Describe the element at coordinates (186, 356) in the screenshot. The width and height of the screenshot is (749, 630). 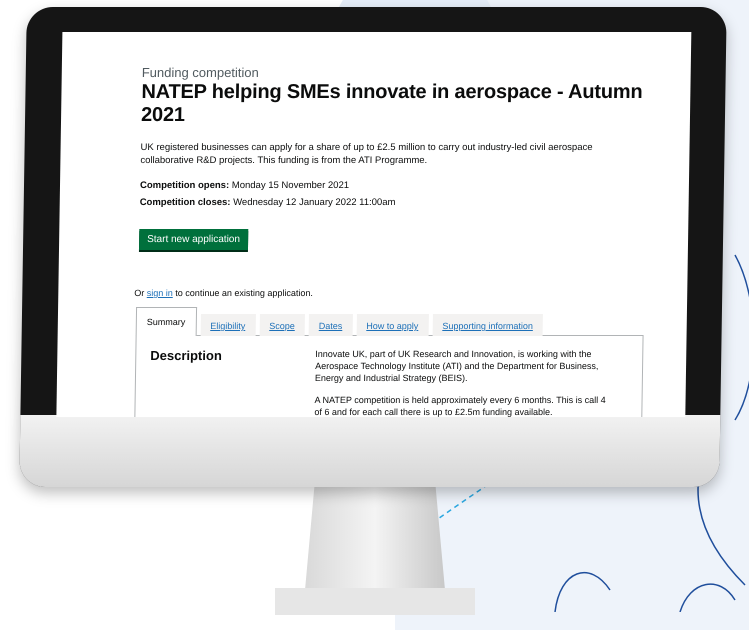
I see `description-heading: Description` at that location.